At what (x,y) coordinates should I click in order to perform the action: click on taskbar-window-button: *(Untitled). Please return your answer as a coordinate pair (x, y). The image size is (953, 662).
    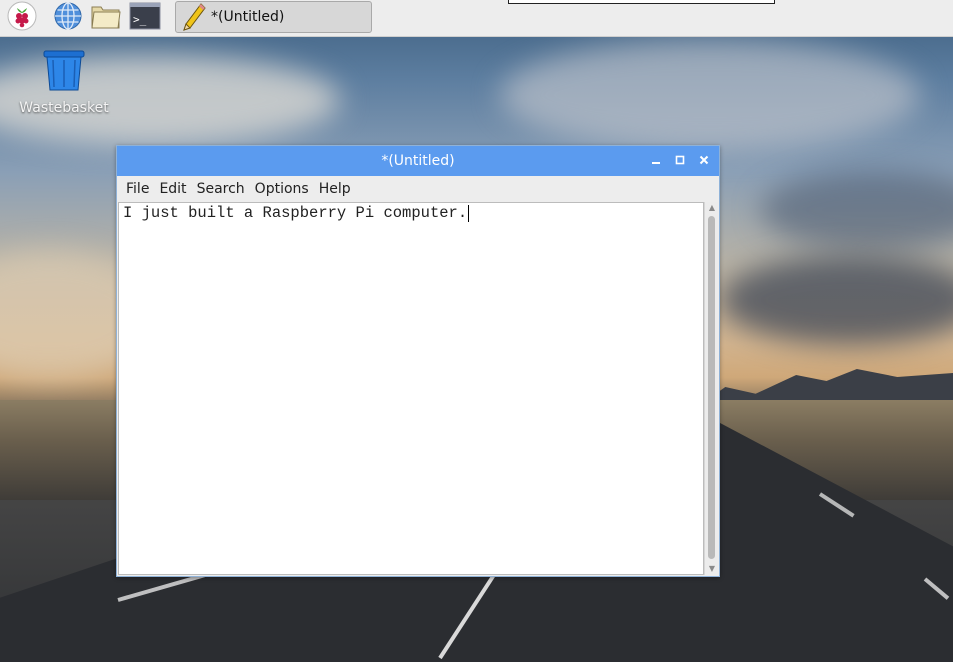
    Looking at the image, I should click on (273, 17).